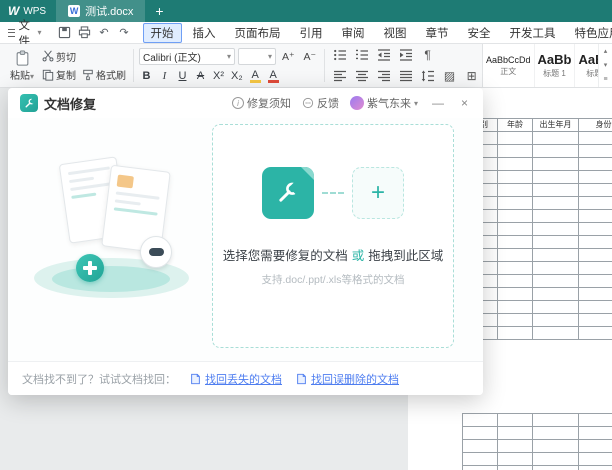  I want to click on robot-mascot, so click(156, 252).